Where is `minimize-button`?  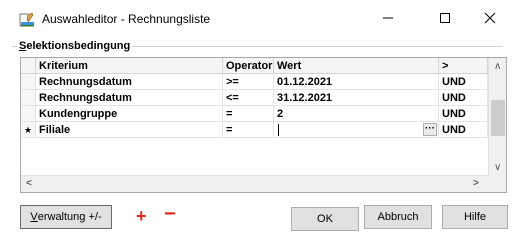
minimize-button is located at coordinates (388, 18).